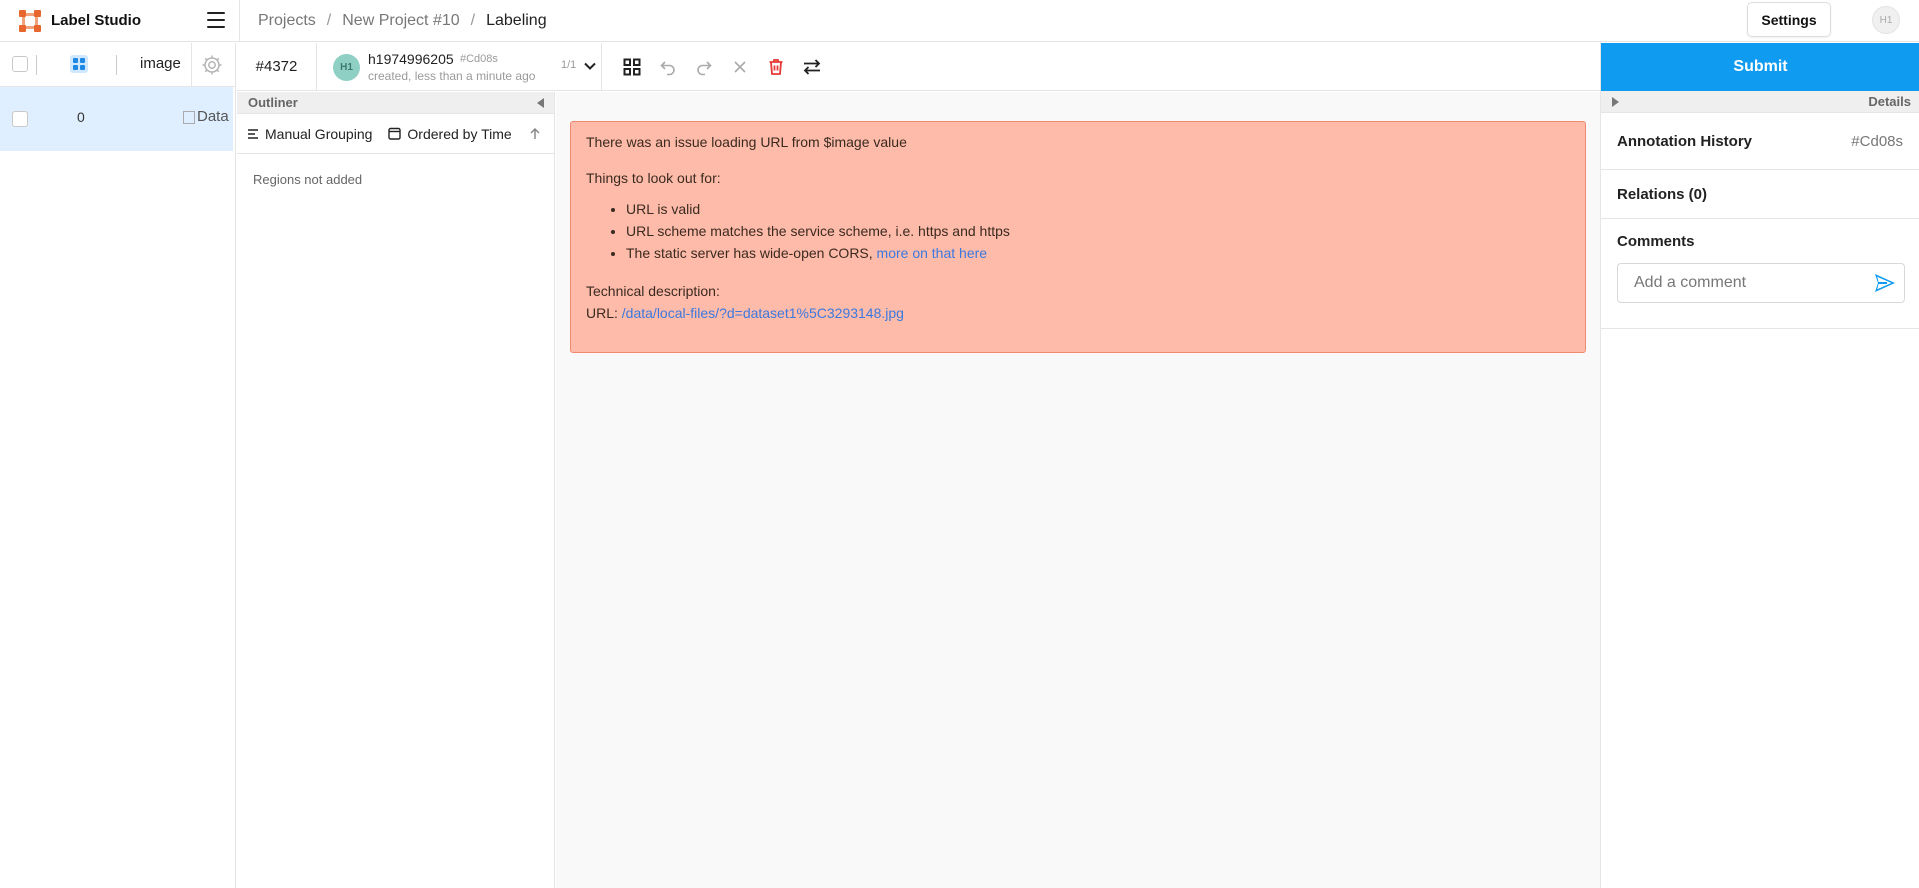 Image resolution: width=1919 pixels, height=888 pixels. I want to click on task-list-header: image, so click(117, 65).